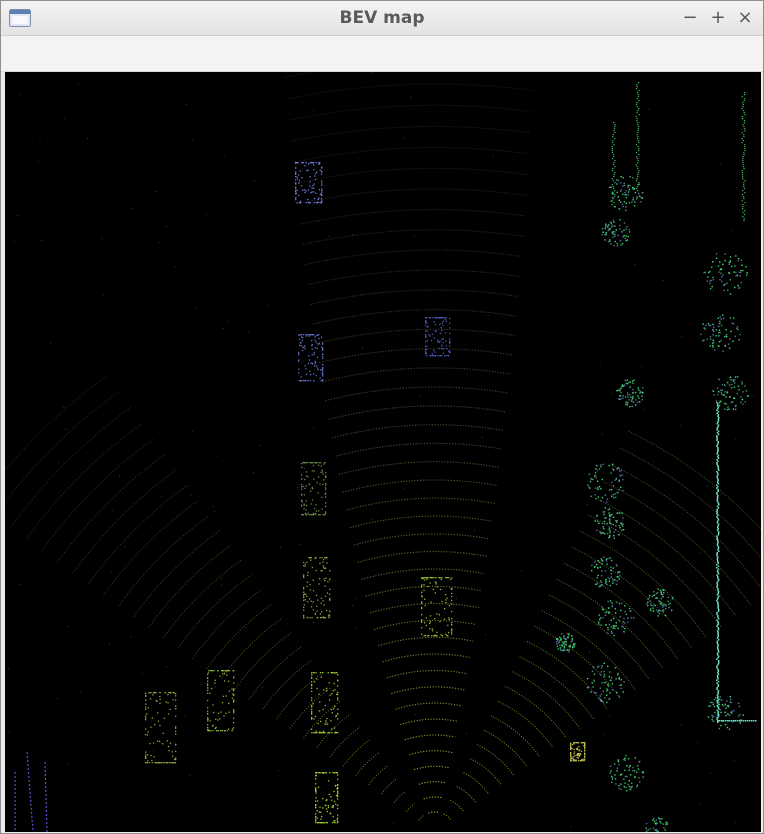  I want to click on window-toolbar-area, so click(382, 54).